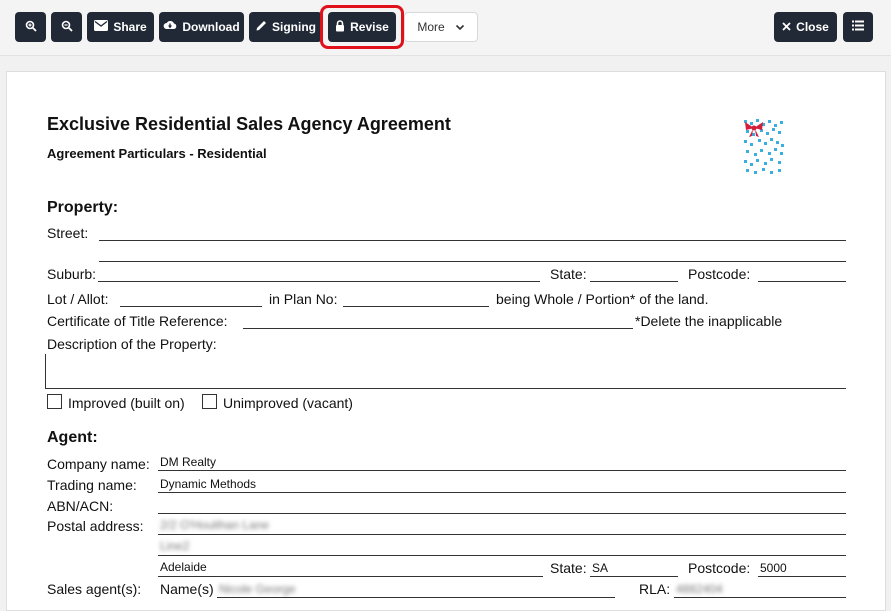 The height and width of the screenshot is (611, 891). Describe the element at coordinates (80, 506) in the screenshot. I see `abn-label: ABN/ACN:` at that location.